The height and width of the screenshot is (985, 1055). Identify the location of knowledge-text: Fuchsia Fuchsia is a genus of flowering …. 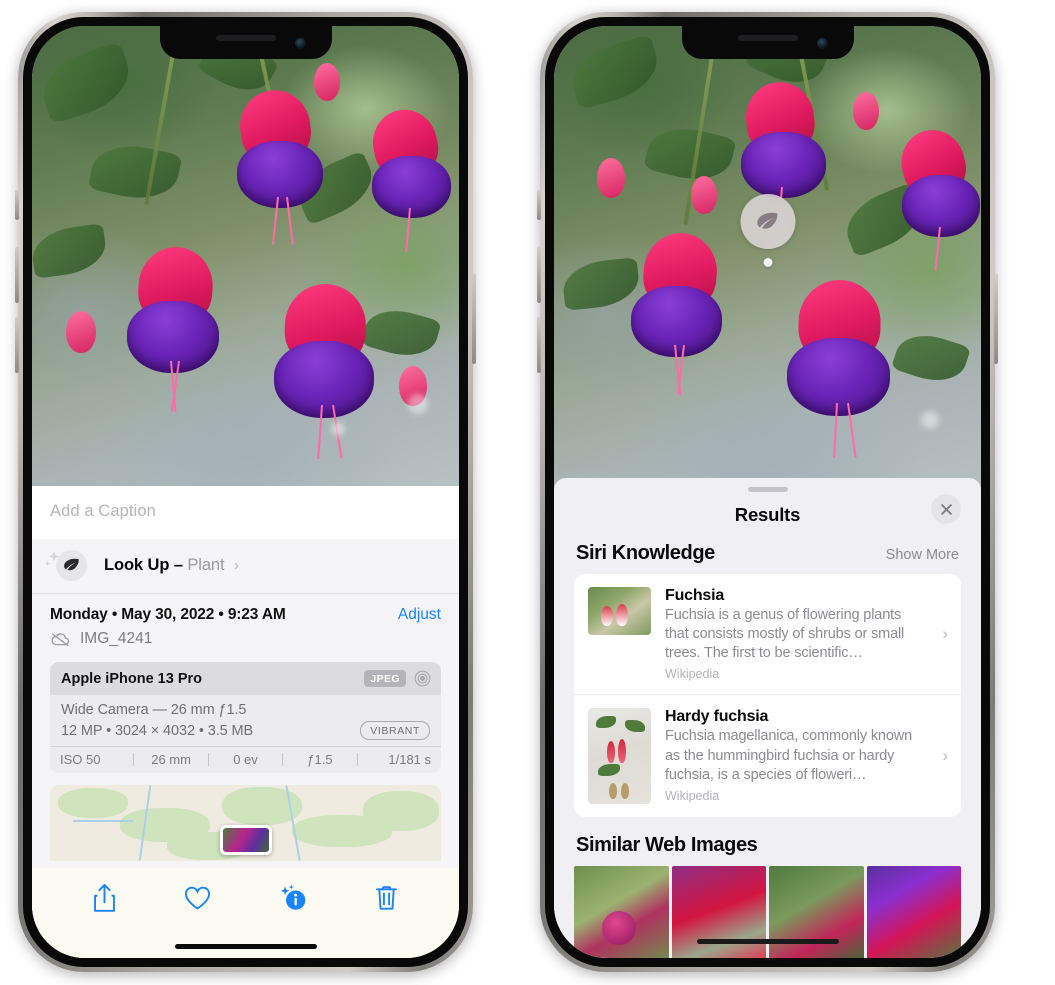
(806, 634).